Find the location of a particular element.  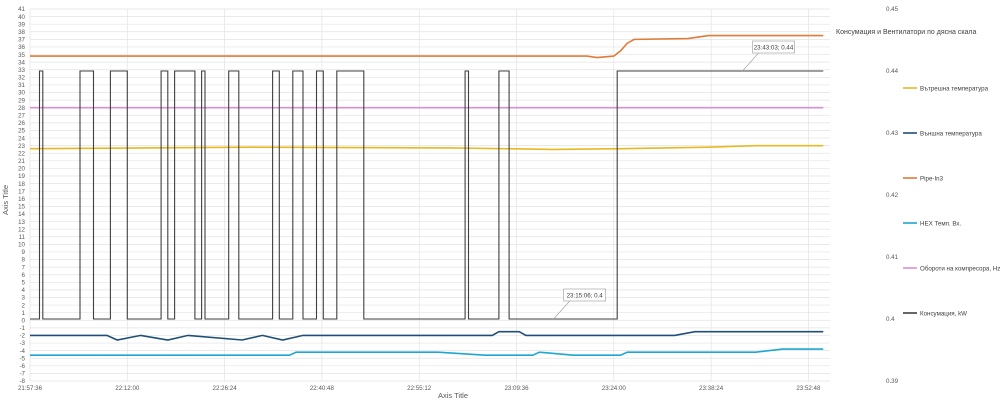

right-tick-label: 0.44 is located at coordinates (892, 71).